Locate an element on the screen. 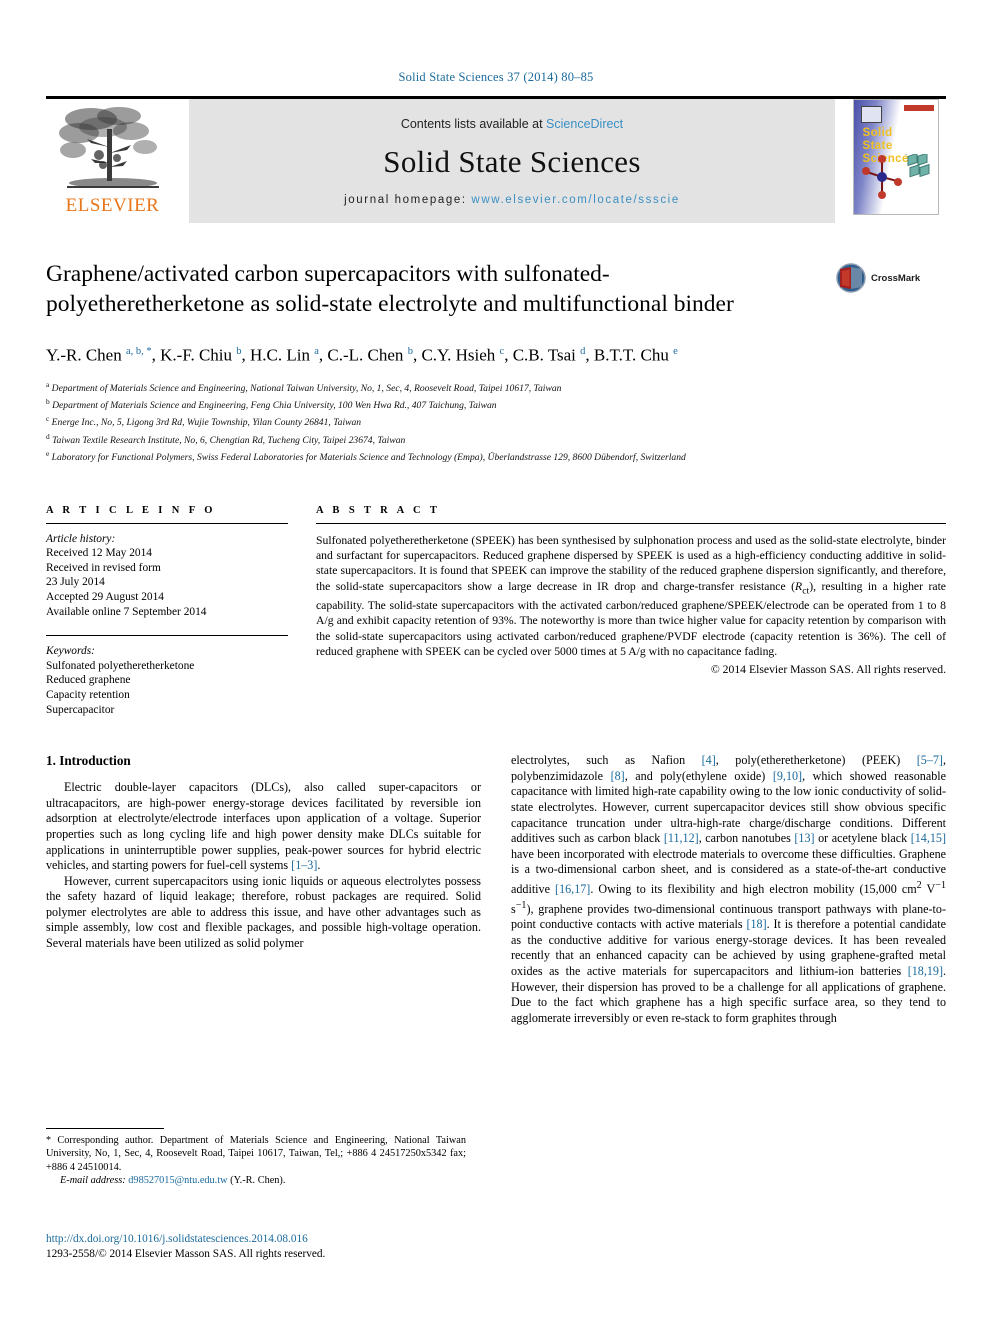 The height and width of the screenshot is (1323, 992). author-affiliation-mark: a, b, * is located at coordinates (138, 351).